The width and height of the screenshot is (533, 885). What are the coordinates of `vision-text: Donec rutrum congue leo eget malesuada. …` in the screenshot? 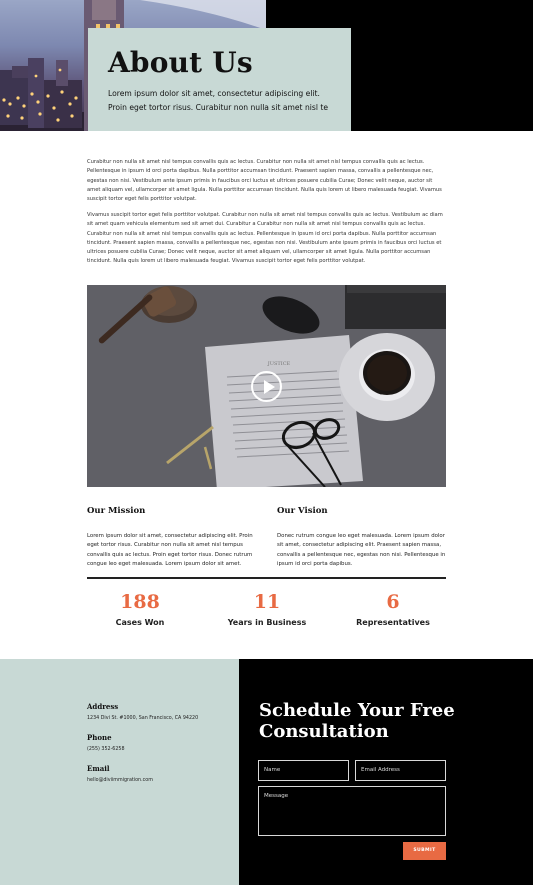 It's located at (361, 550).